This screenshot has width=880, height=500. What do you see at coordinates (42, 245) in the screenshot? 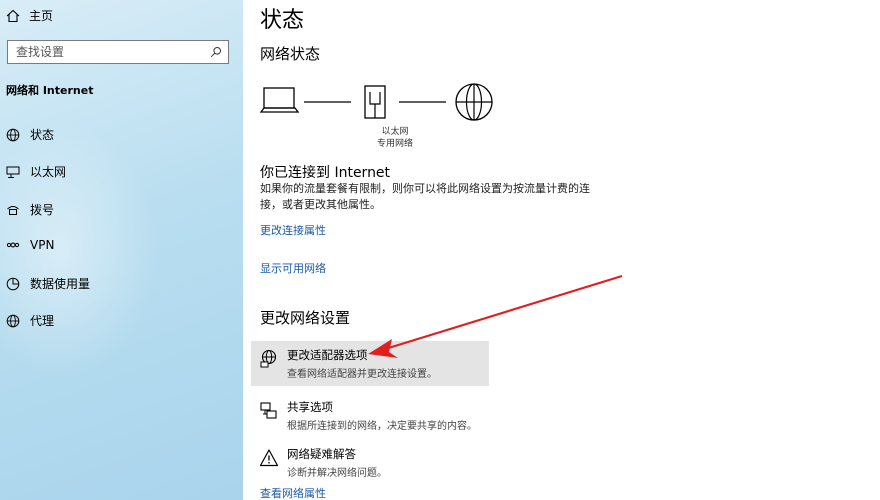
I see `sidebar-item-label: VPN` at bounding box center [42, 245].